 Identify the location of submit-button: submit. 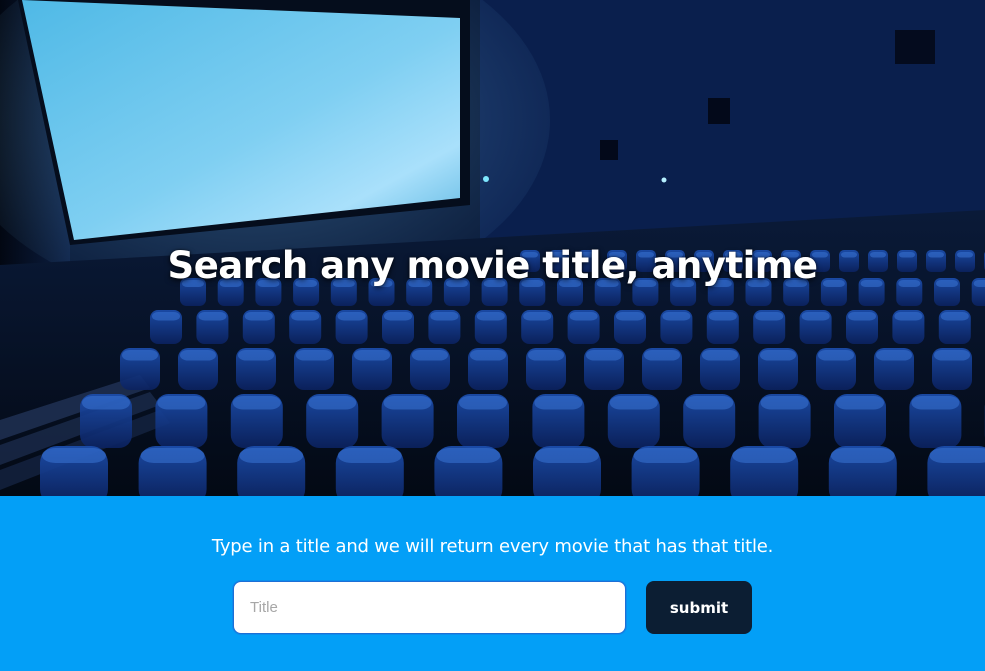
(699, 607).